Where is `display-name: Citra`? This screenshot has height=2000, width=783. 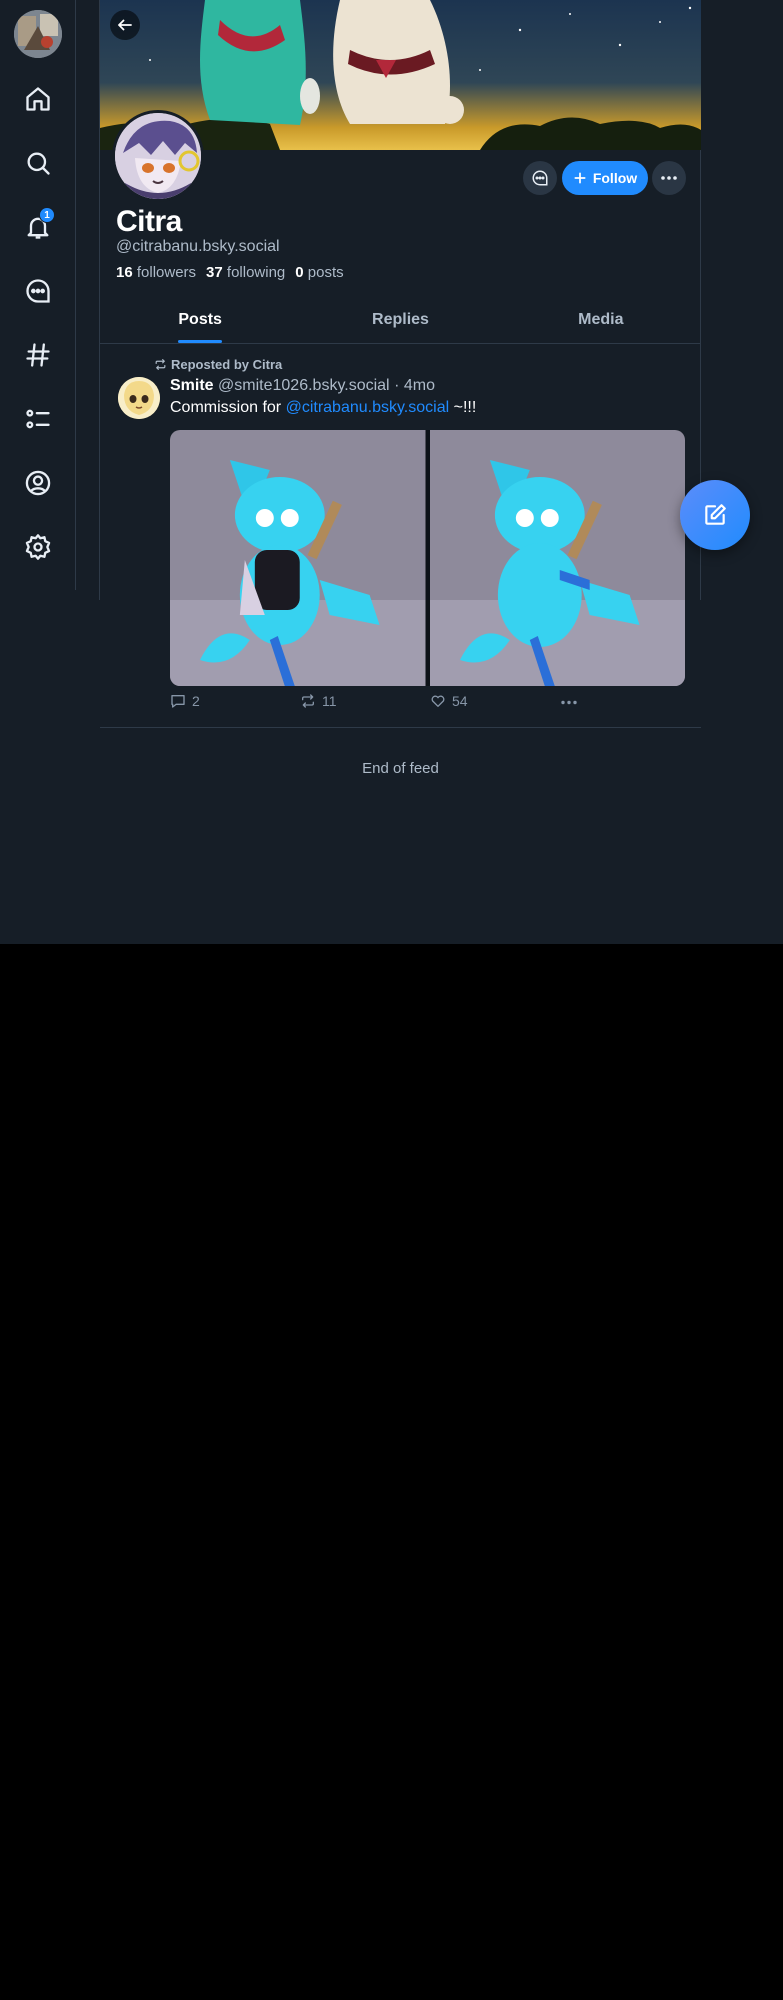 display-name: Citra is located at coordinates (149, 221).